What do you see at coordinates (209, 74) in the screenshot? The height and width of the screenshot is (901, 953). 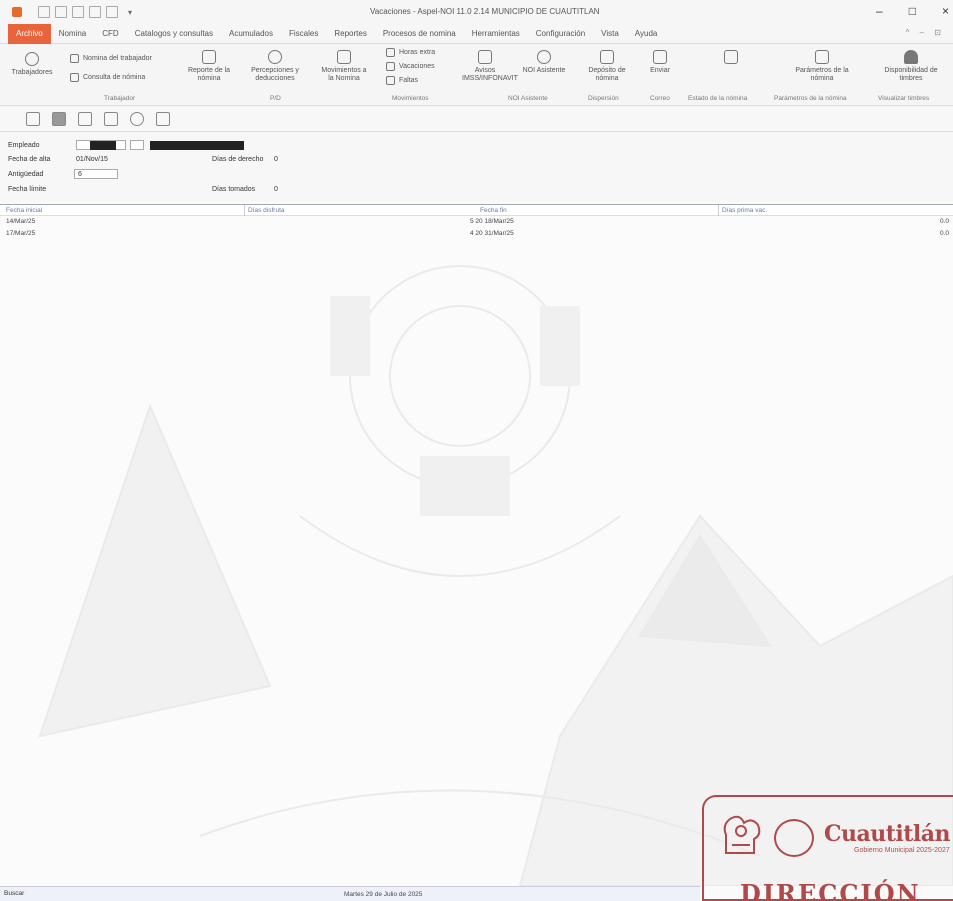 I see `reporte-nomina-label: Reporte de la nómina` at bounding box center [209, 74].